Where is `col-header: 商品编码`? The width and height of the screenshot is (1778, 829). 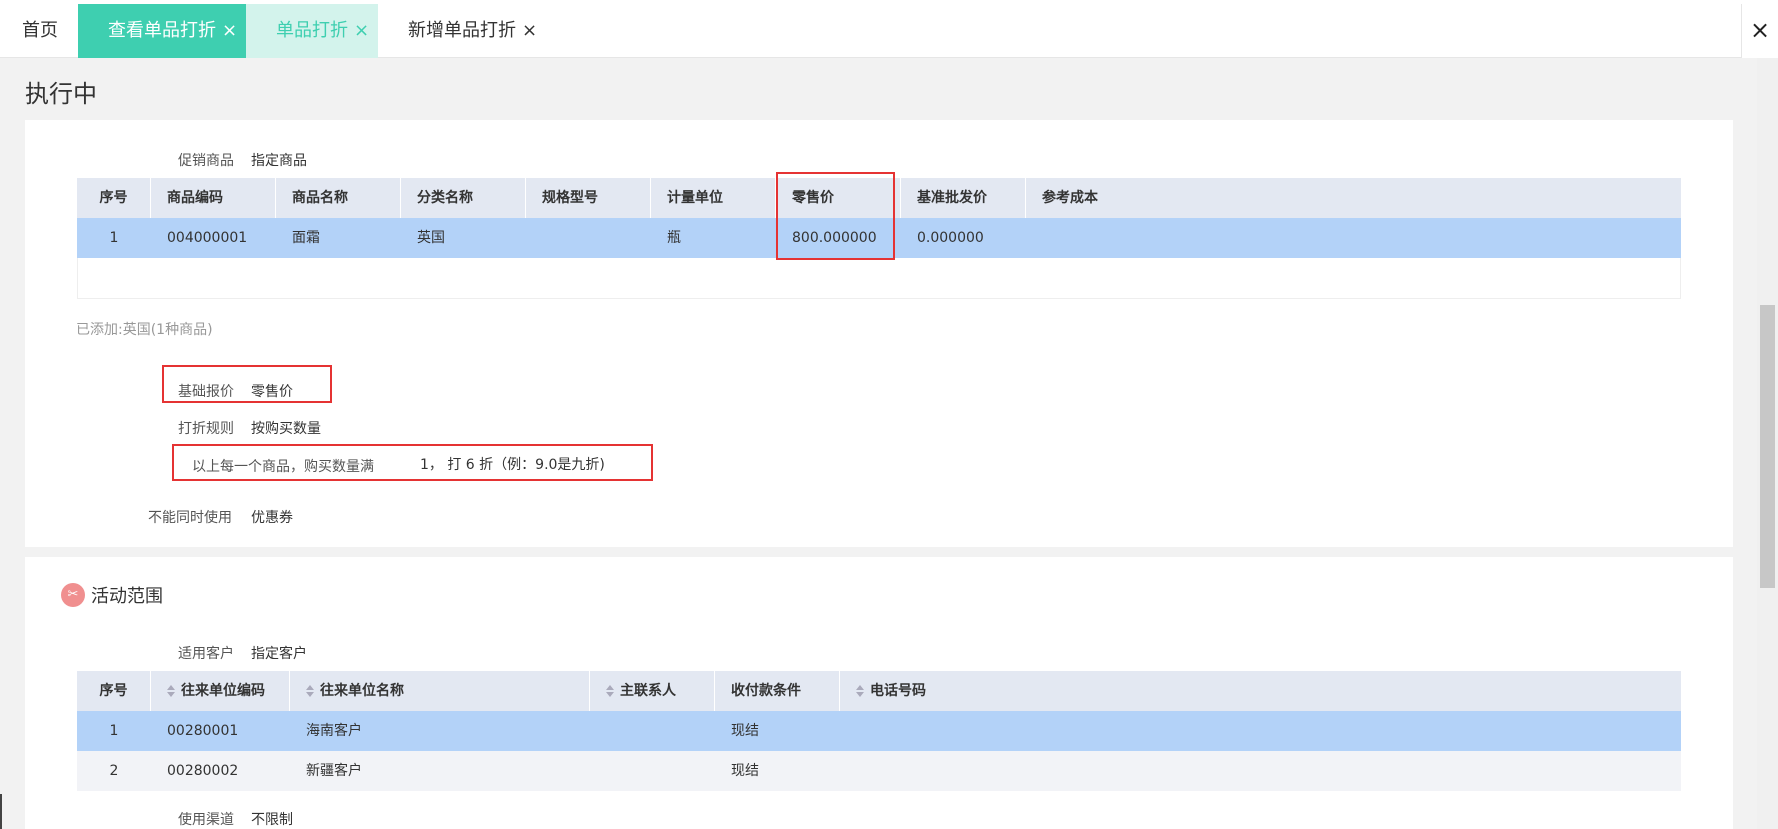 col-header: 商品编码 is located at coordinates (213, 198).